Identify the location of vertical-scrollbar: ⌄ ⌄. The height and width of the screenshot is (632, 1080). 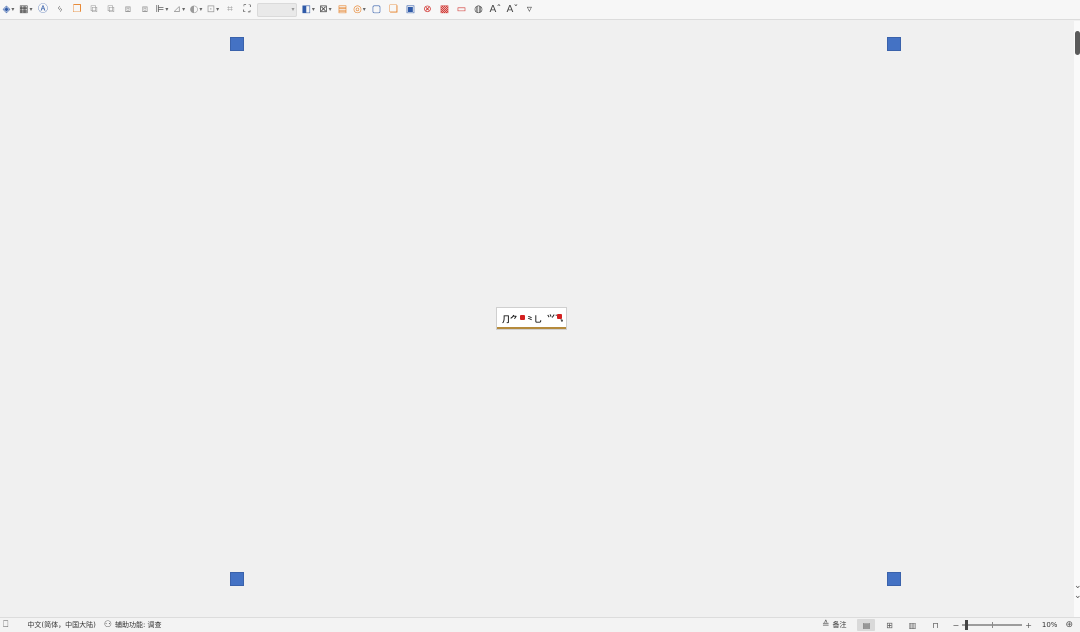
(1077, 319).